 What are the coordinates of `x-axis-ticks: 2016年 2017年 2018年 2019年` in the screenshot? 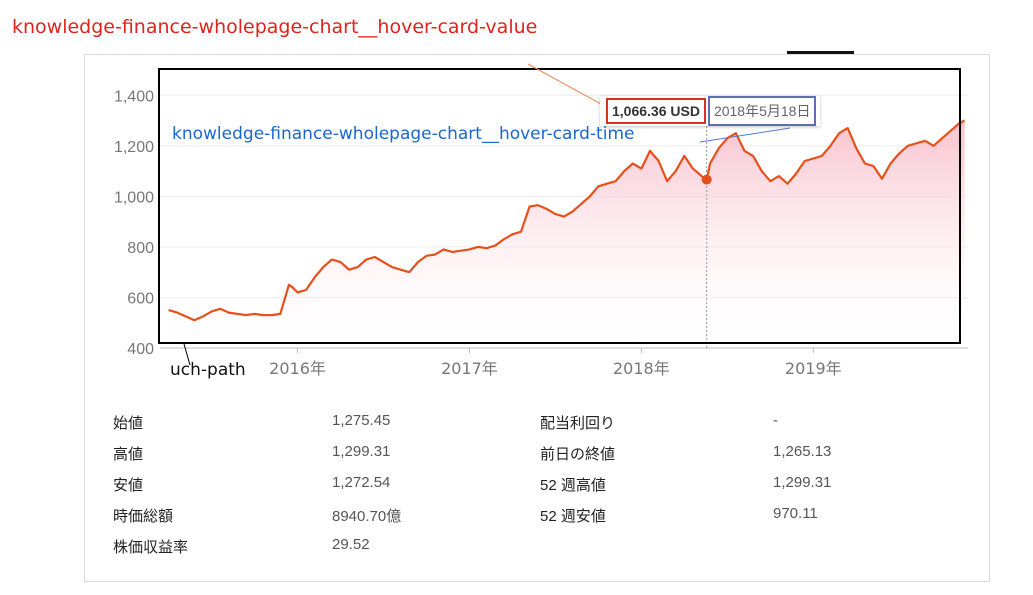 It's located at (555, 363).